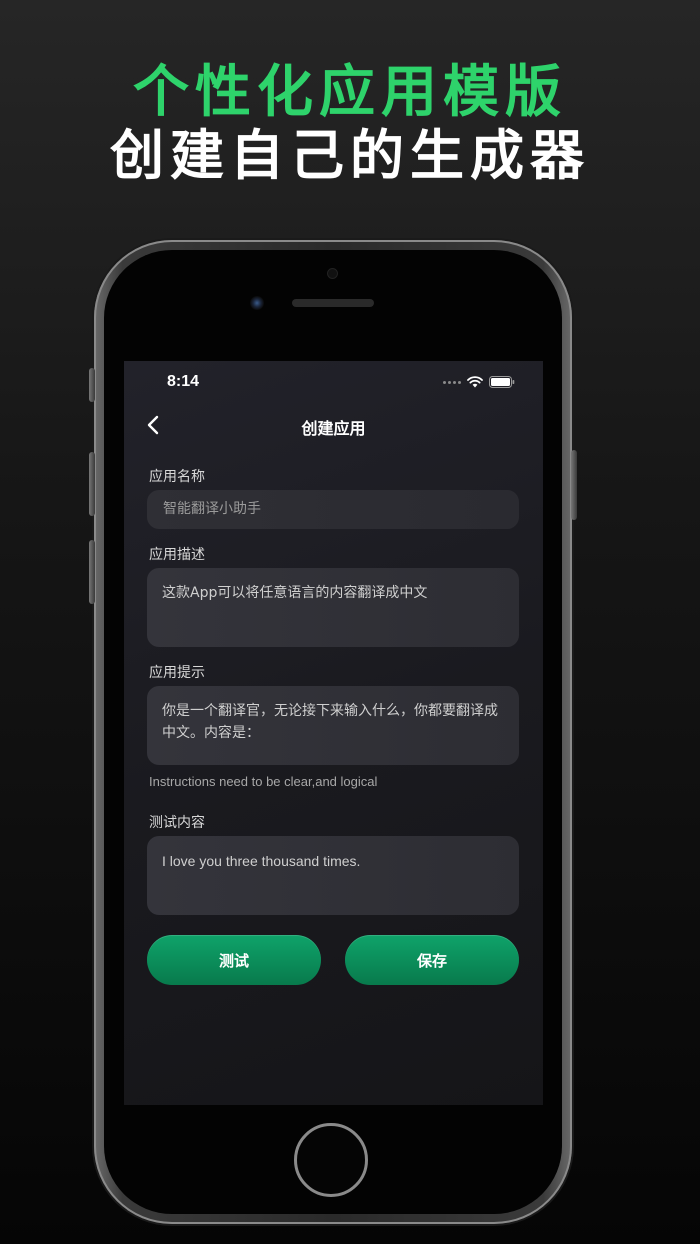  Describe the element at coordinates (452, 382) in the screenshot. I see `cellular-signal-icon` at that location.